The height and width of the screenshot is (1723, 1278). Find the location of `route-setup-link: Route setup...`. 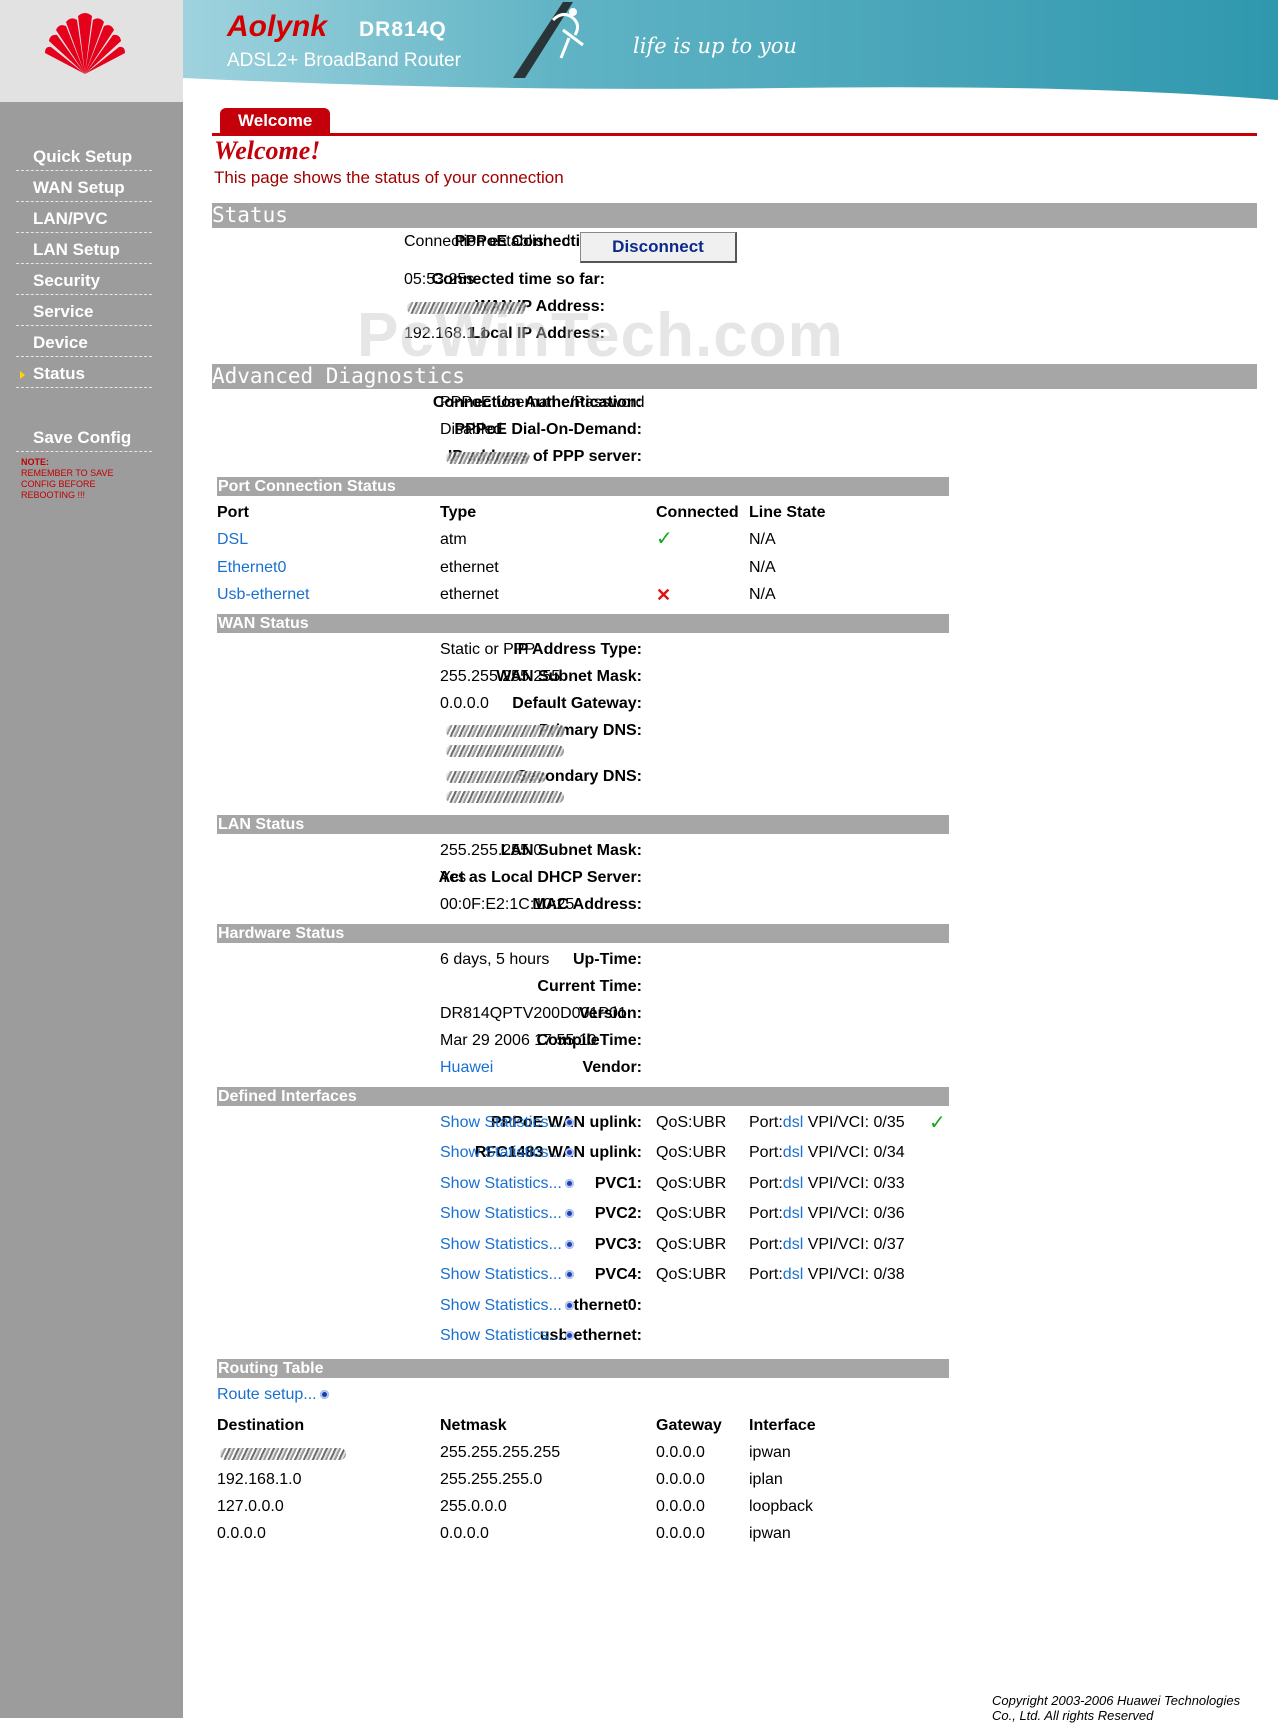

route-setup-link: Route setup... is located at coordinates (273, 1395).